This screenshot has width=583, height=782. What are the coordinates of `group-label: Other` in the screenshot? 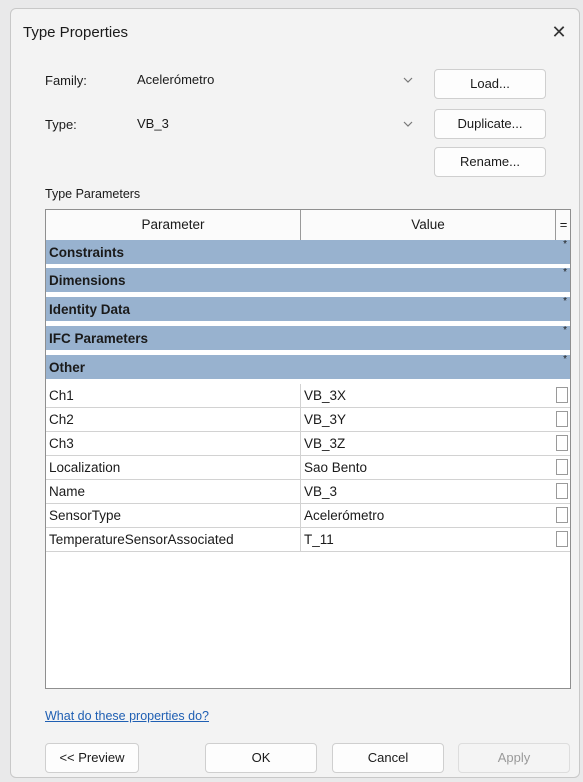 It's located at (67, 367).